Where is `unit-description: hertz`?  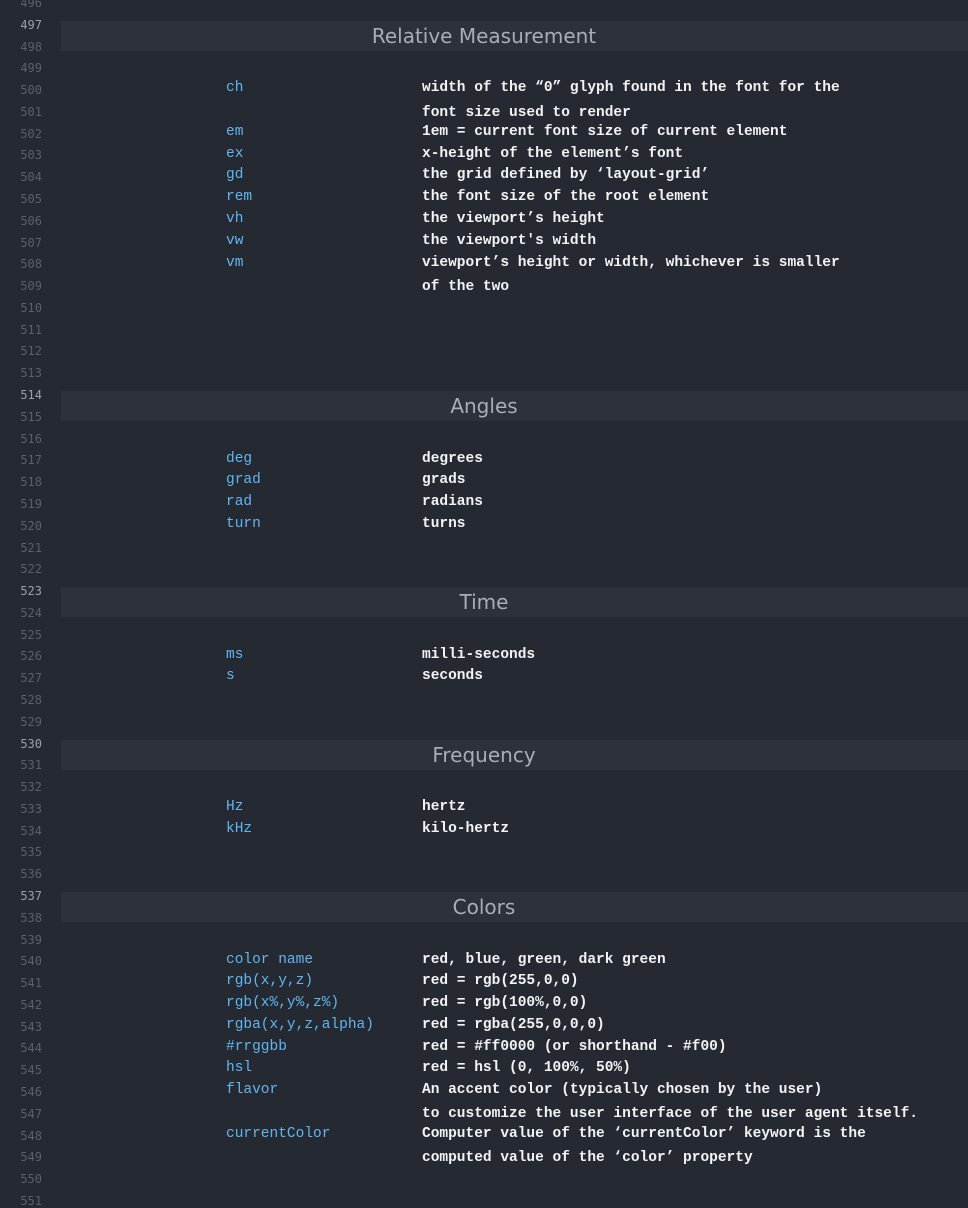
unit-description: hertz is located at coordinates (444, 807).